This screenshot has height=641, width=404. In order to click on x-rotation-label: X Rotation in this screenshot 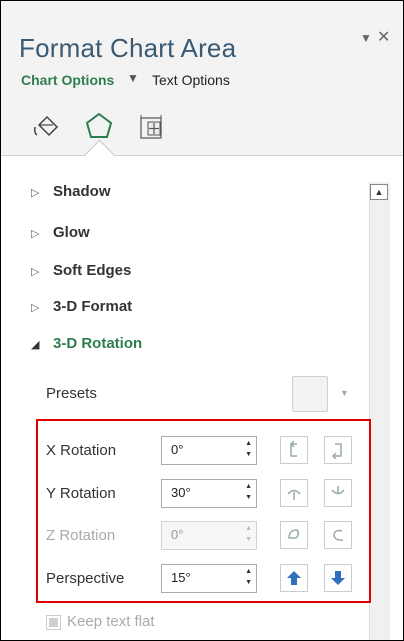, I will do `click(81, 450)`.